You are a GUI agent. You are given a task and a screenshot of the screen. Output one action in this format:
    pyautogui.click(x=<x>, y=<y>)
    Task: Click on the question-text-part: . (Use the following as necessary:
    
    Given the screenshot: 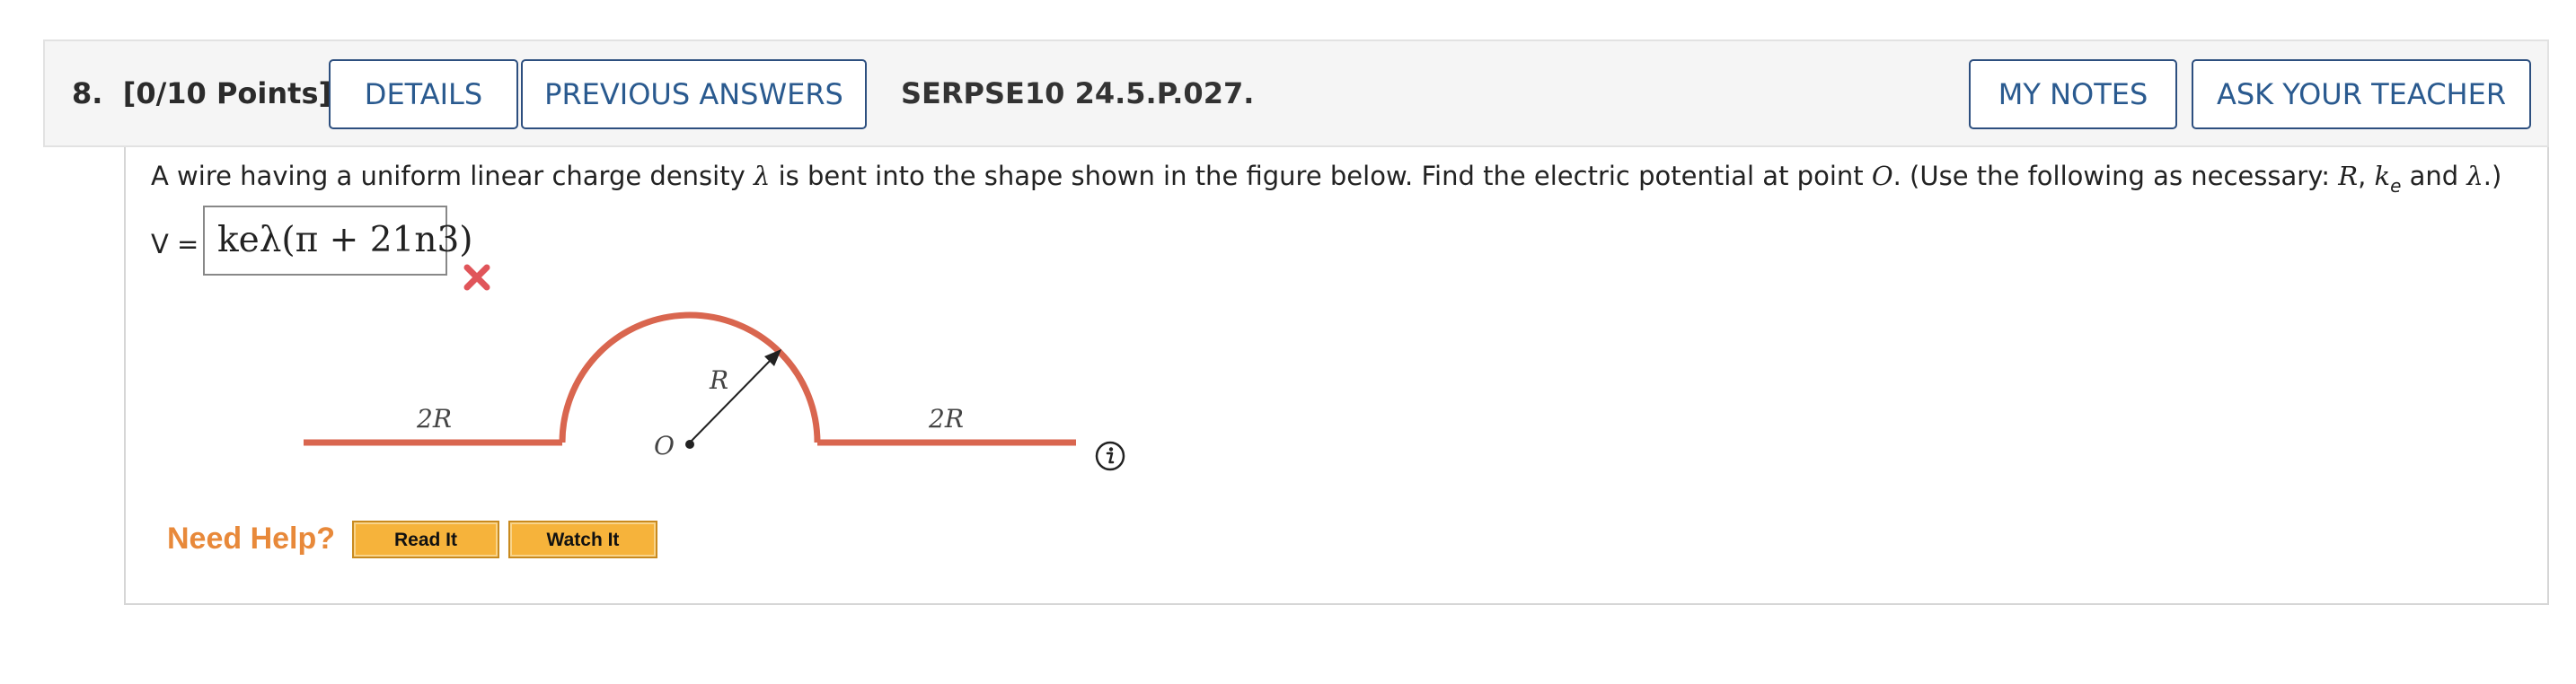 What is the action you would take?
    pyautogui.click(x=2115, y=176)
    